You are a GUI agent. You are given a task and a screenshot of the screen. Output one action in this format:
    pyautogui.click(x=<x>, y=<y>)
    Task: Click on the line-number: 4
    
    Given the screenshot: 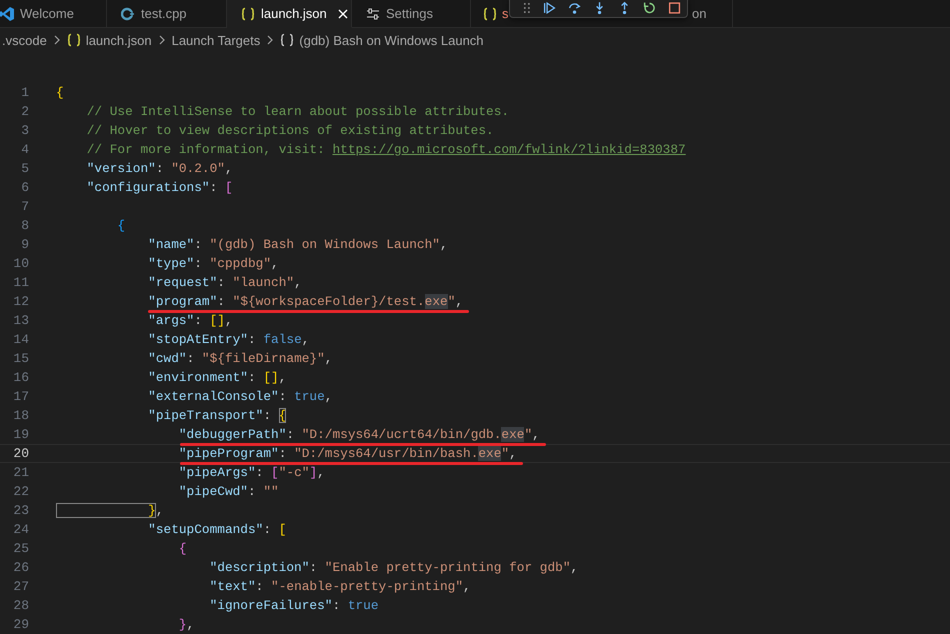 What is the action you would take?
    pyautogui.click(x=24, y=149)
    